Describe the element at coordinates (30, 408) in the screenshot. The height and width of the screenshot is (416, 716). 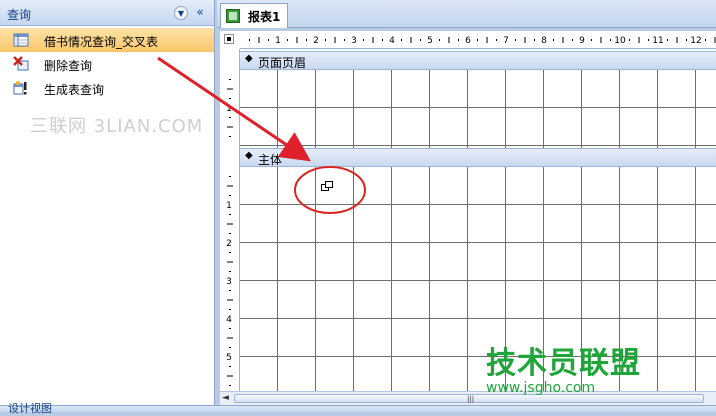
I see `status-text: 设计视图` at that location.